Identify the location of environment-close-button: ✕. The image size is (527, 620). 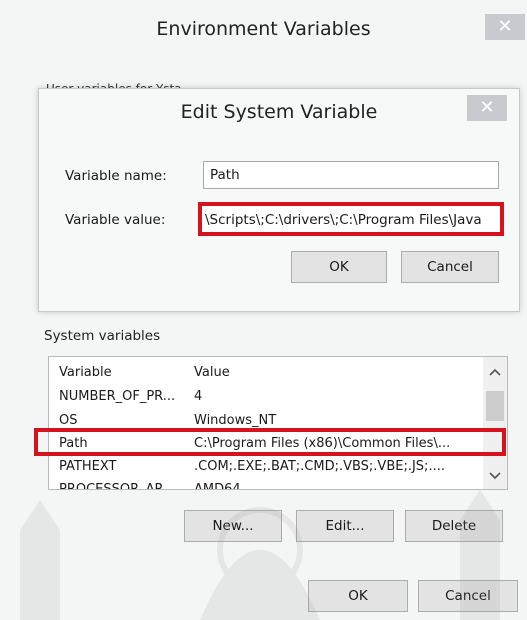
(505, 27).